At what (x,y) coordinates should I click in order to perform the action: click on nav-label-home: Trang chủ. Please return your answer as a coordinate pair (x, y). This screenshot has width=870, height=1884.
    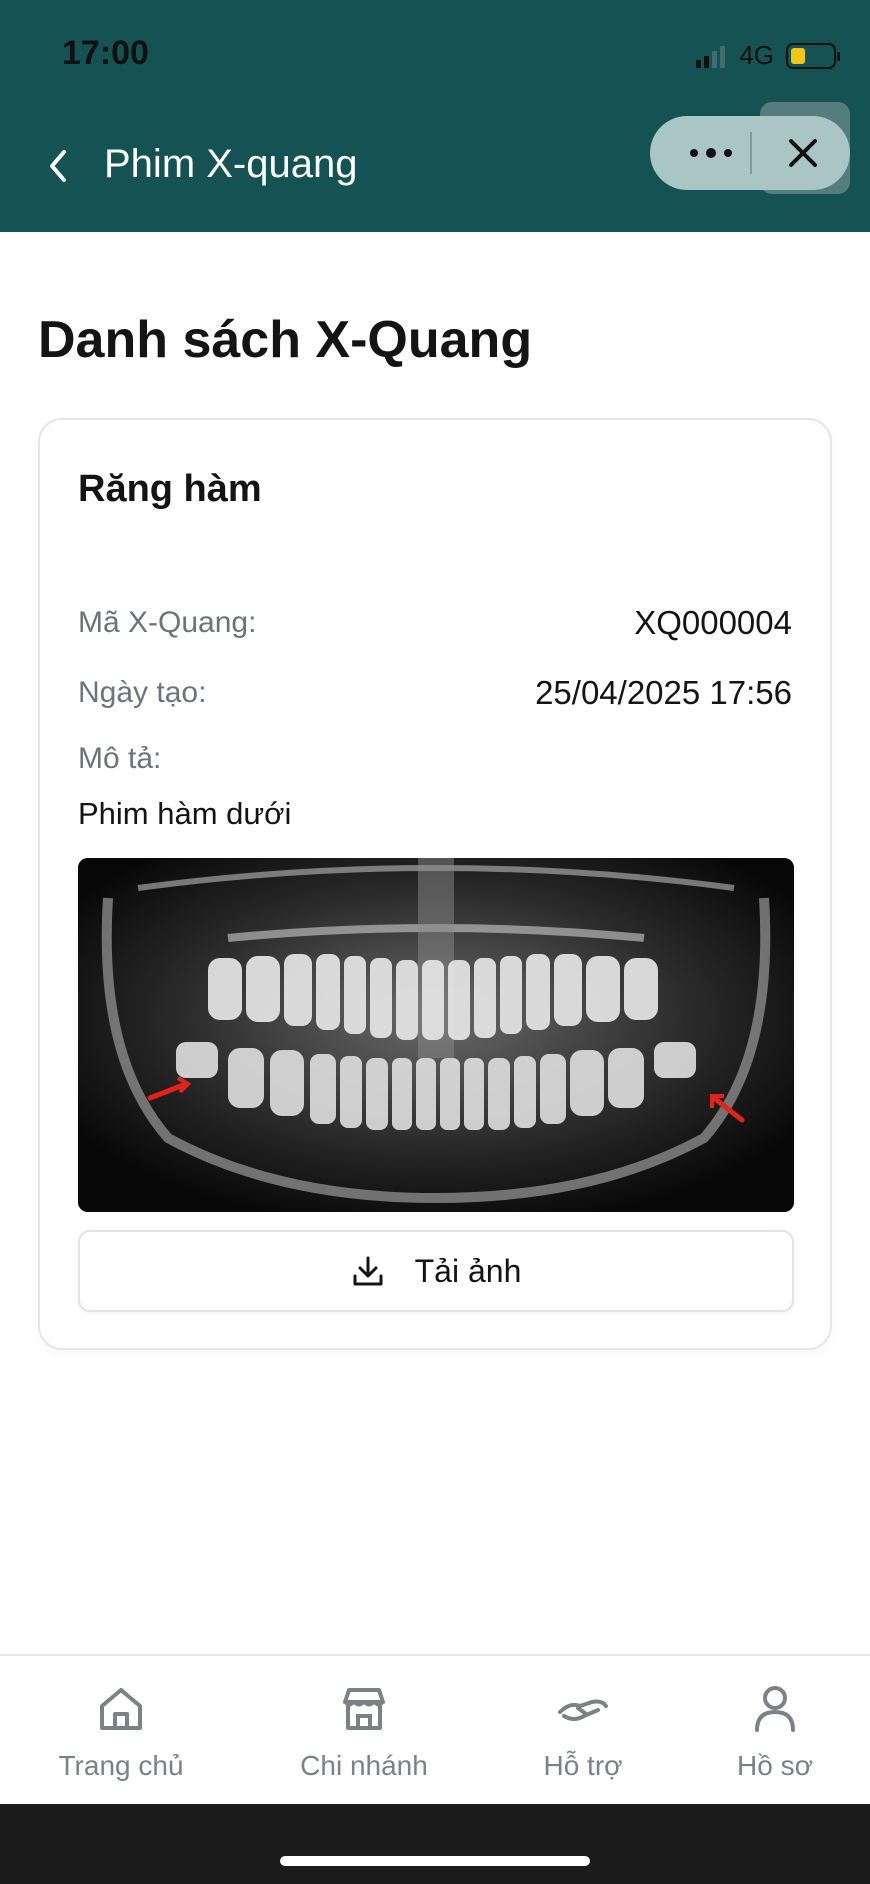
    Looking at the image, I should click on (121, 1765).